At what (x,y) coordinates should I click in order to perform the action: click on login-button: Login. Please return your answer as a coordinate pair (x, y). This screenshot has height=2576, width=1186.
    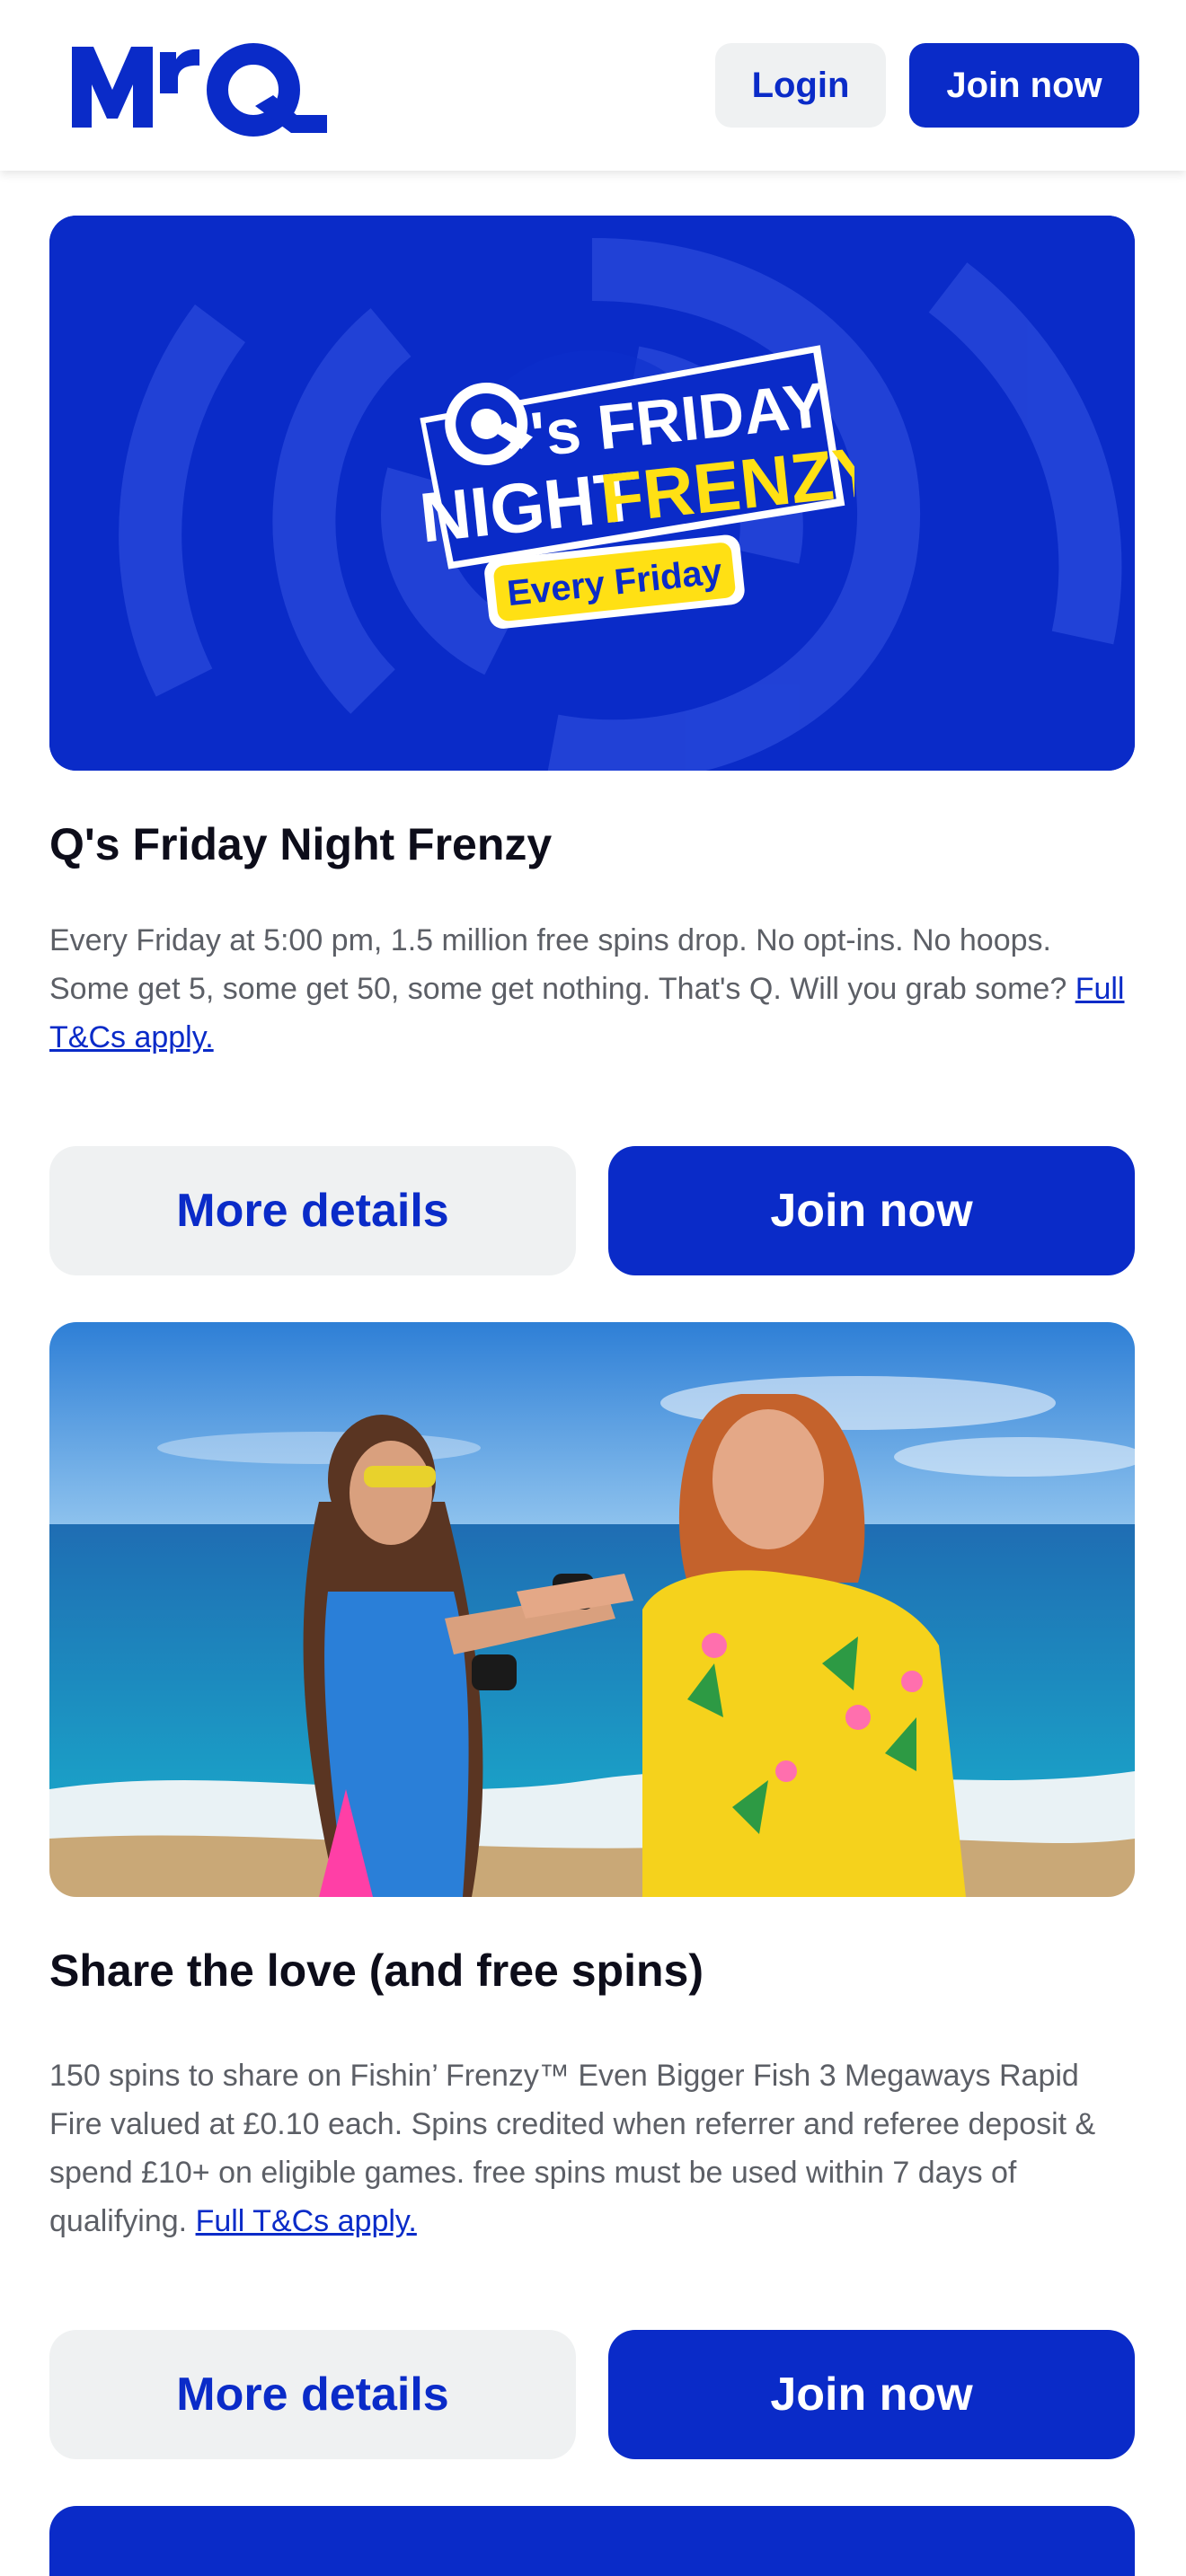
    Looking at the image, I should click on (800, 85).